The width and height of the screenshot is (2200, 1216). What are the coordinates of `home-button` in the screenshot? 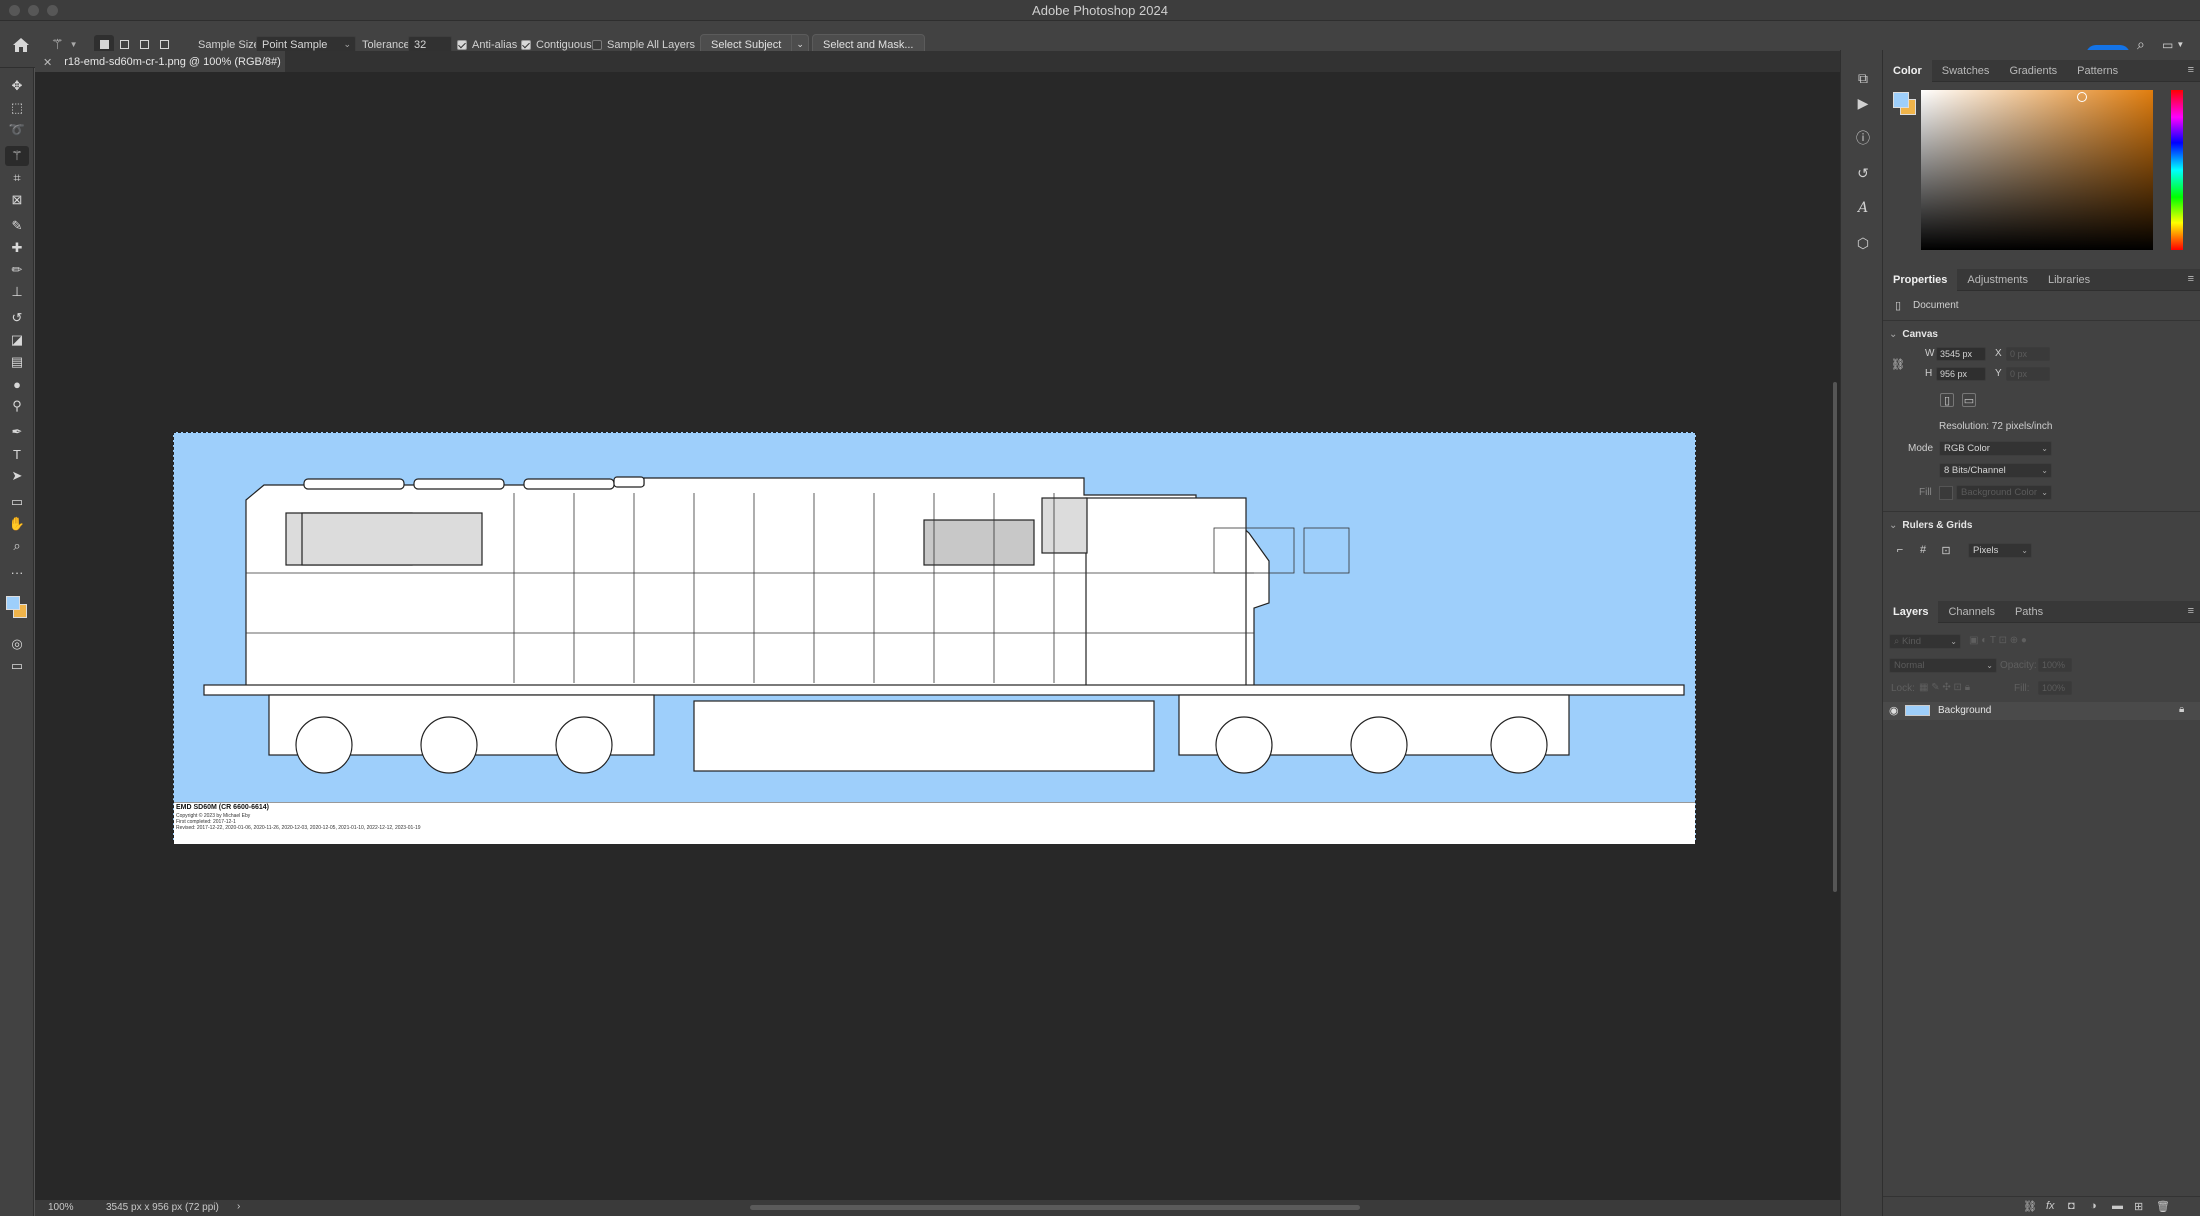 It's located at (21, 44).